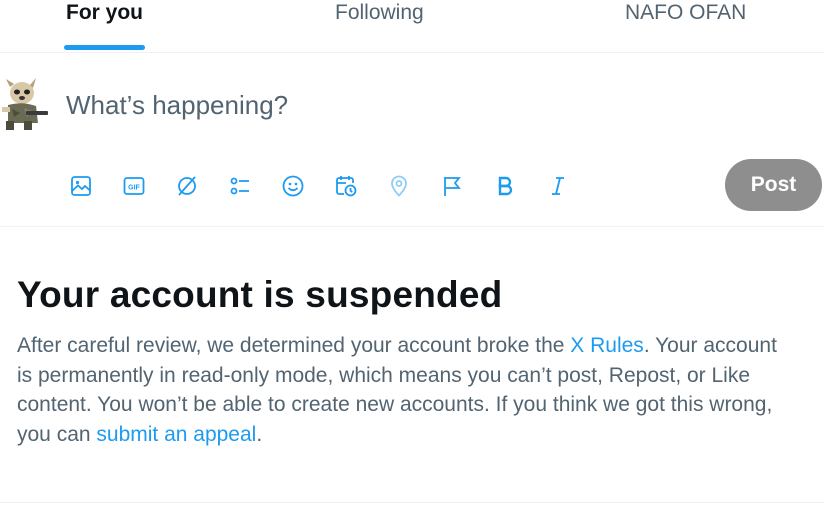 The width and height of the screenshot is (824, 511). I want to click on svg-text: GIF, so click(134, 188).